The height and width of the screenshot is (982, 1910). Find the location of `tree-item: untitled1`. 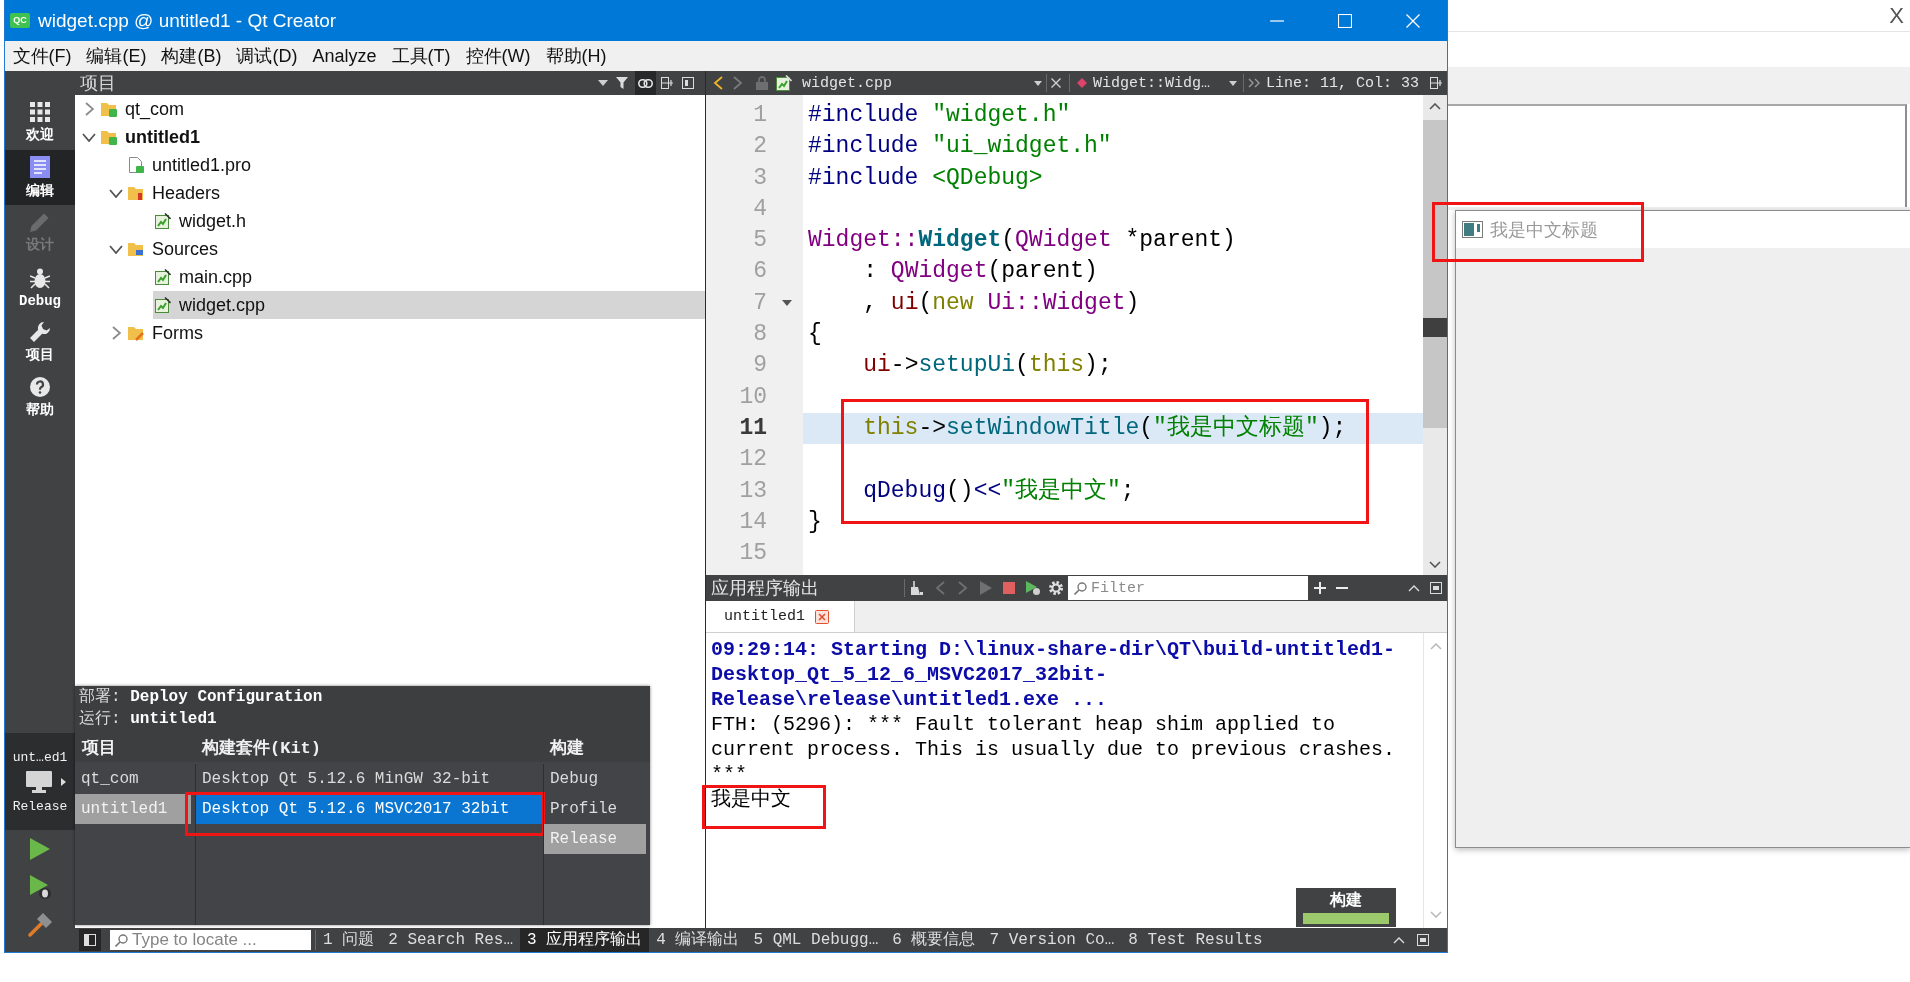

tree-item: untitled1 is located at coordinates (151, 137).